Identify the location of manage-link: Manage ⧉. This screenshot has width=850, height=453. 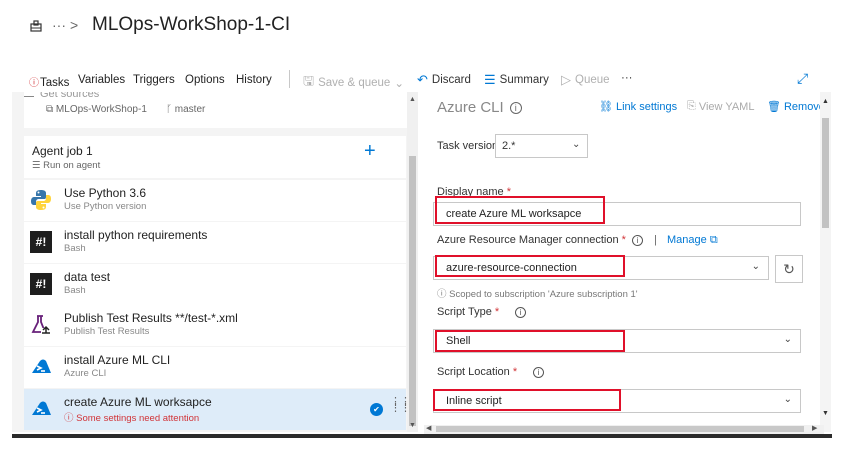
(692, 240).